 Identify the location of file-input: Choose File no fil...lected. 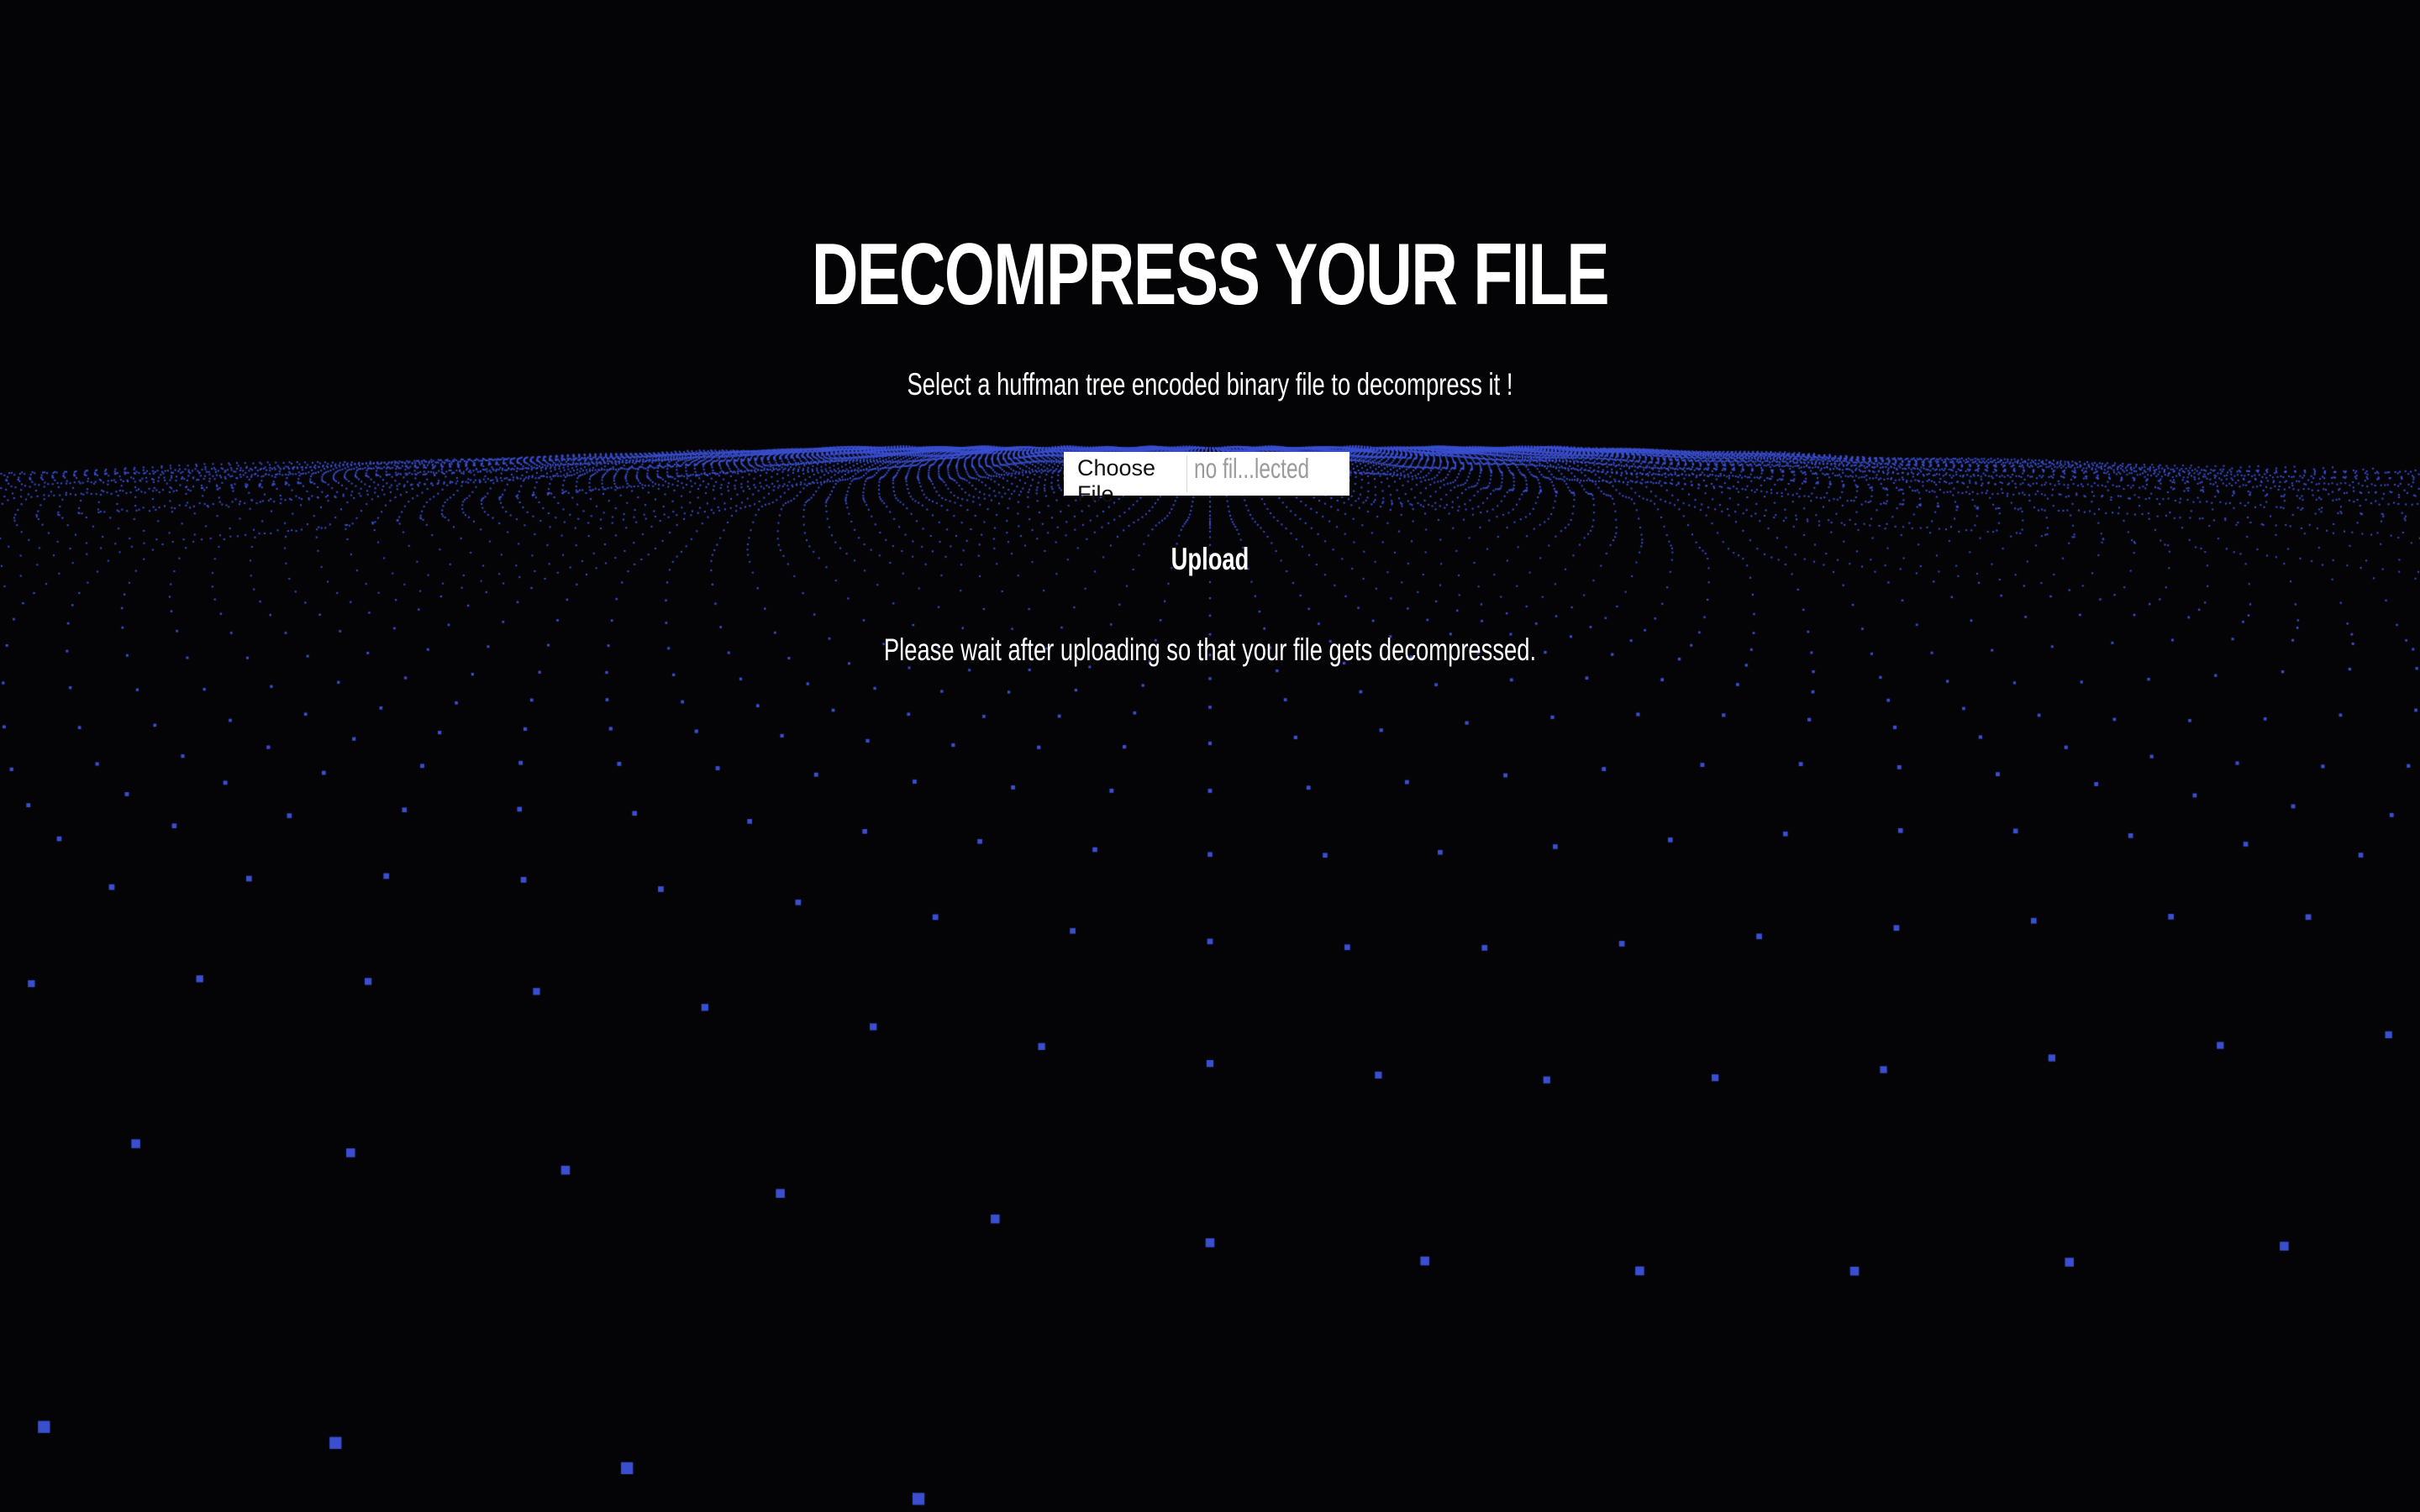
(1206, 479).